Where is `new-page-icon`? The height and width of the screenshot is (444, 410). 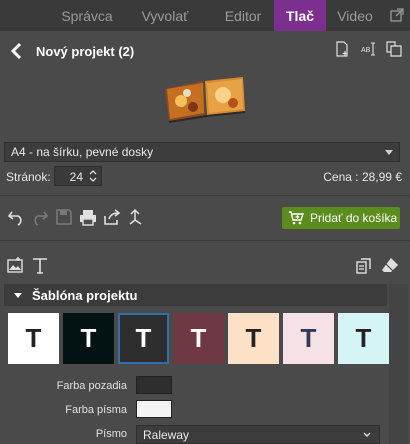
new-page-icon is located at coordinates (342, 49).